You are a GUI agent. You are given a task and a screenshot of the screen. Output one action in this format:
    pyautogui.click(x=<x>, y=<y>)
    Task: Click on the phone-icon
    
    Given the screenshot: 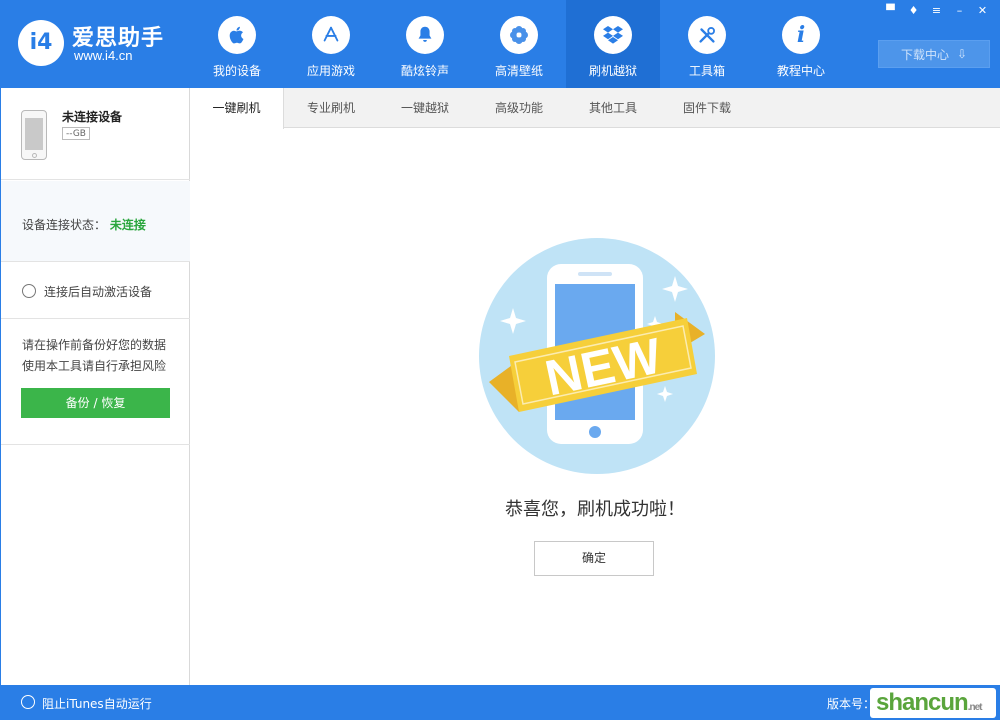 What is the action you would take?
    pyautogui.click(x=34, y=135)
    